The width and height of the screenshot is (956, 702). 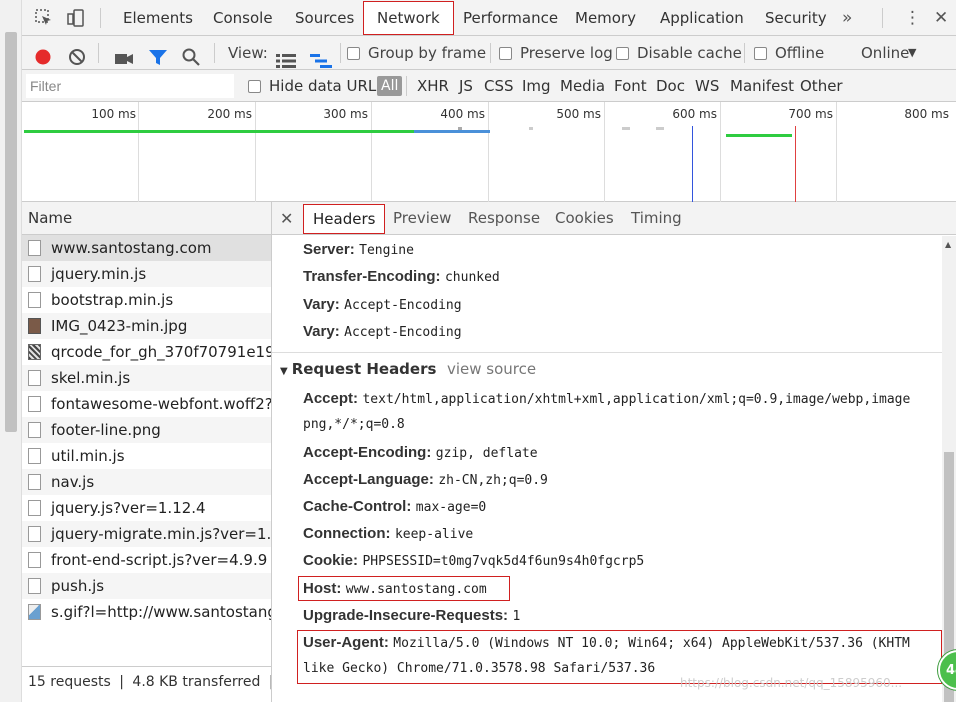 What do you see at coordinates (491, 369) in the screenshot?
I see `view-source-link: view source` at bounding box center [491, 369].